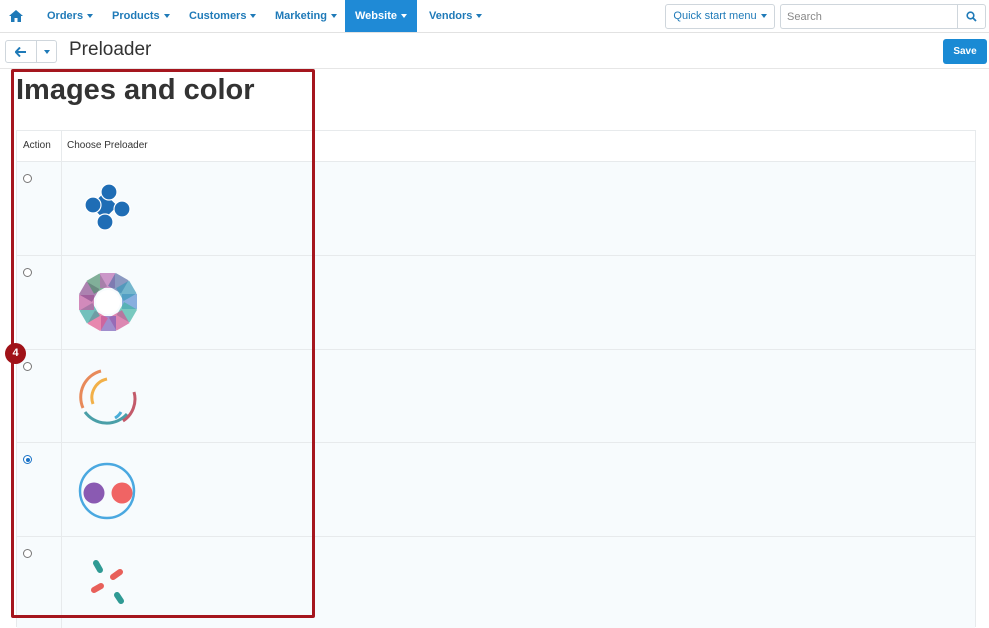 This screenshot has height=628, width=989. I want to click on nav-orders: Orders, so click(70, 16).